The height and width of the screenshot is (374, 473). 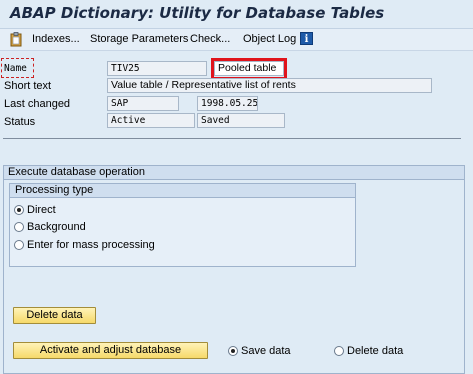 I want to click on short-text-label: Short text, so click(x=28, y=86).